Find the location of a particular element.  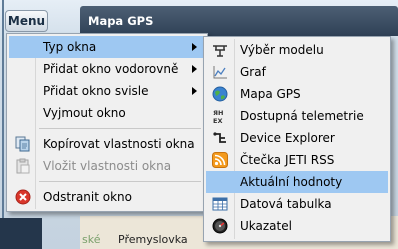

menu-item-current-values: Aktuální hodnoty is located at coordinates (297, 182).